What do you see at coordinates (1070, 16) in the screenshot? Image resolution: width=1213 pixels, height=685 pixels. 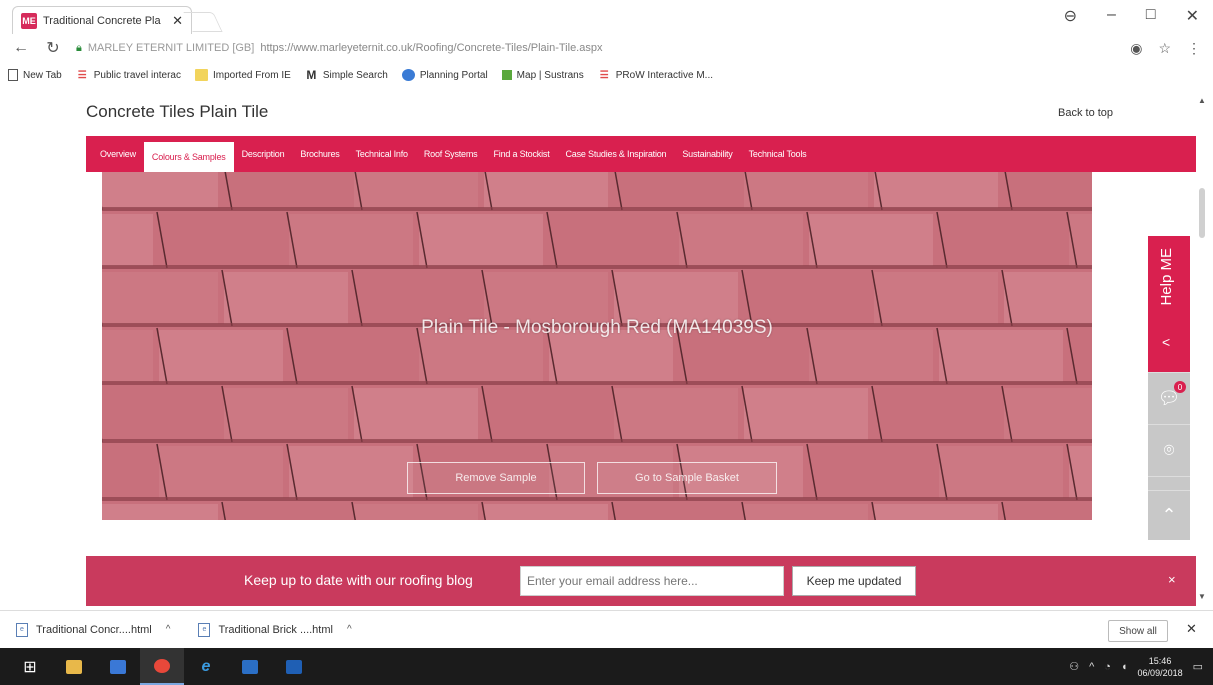 I see `profile-icon: ⊖` at bounding box center [1070, 16].